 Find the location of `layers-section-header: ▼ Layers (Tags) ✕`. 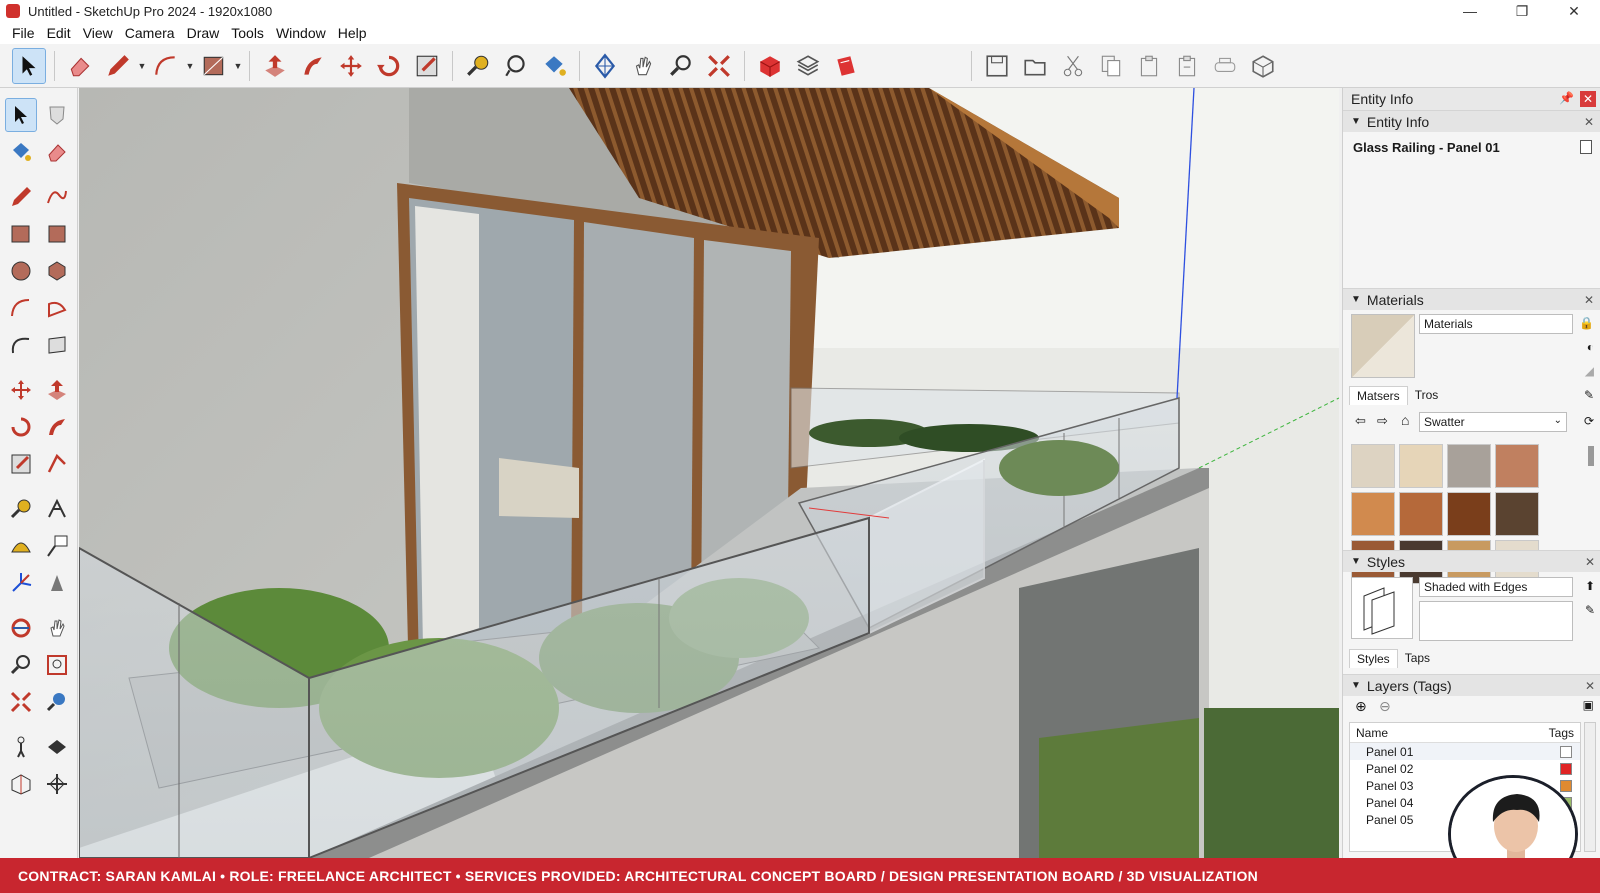

layers-section-header: ▼ Layers (Tags) ✕ is located at coordinates (1471, 685).